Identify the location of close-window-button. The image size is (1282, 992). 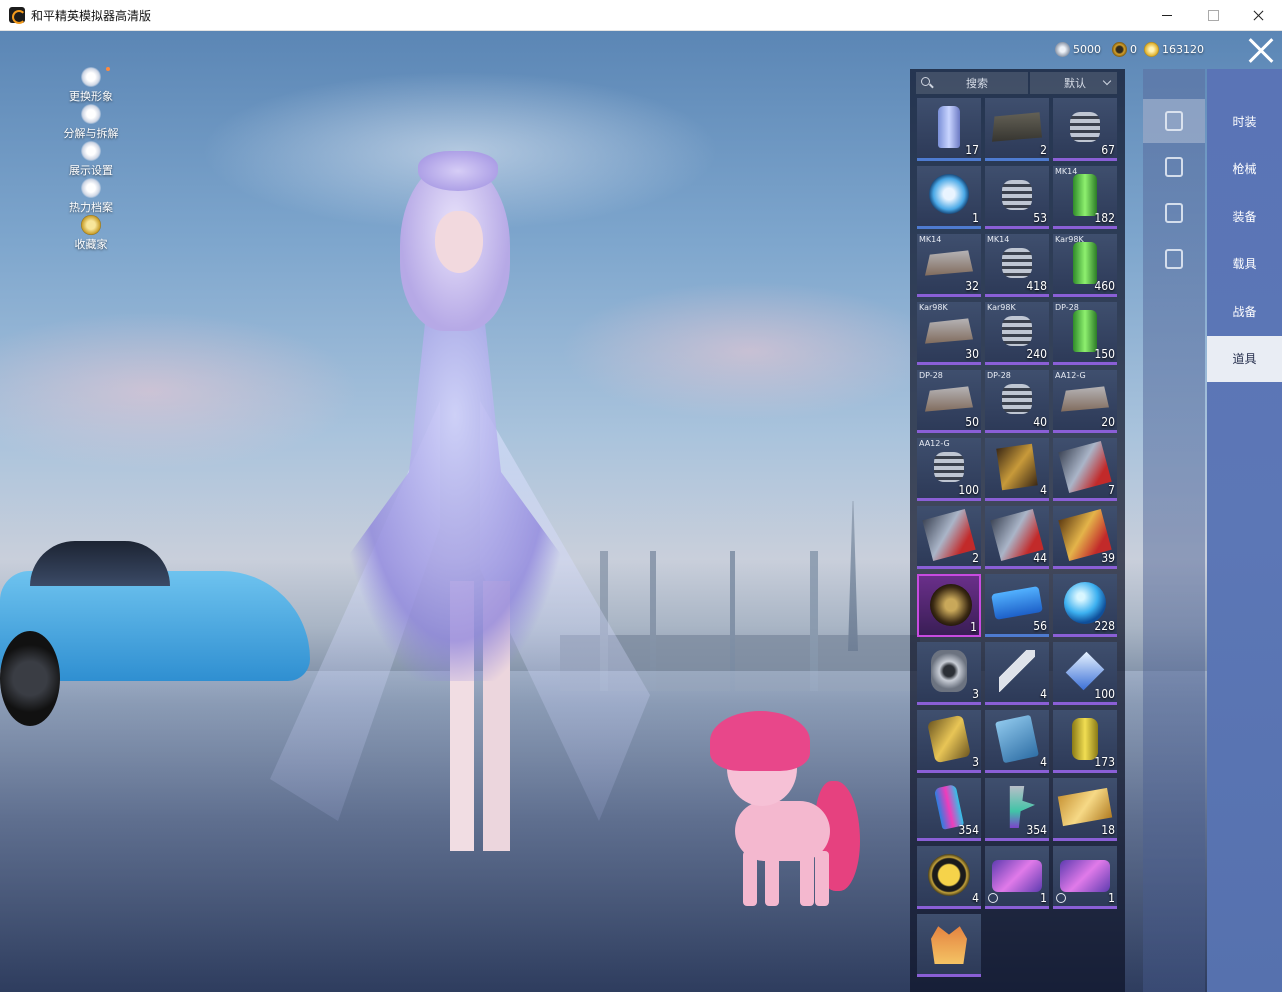
(1259, 15).